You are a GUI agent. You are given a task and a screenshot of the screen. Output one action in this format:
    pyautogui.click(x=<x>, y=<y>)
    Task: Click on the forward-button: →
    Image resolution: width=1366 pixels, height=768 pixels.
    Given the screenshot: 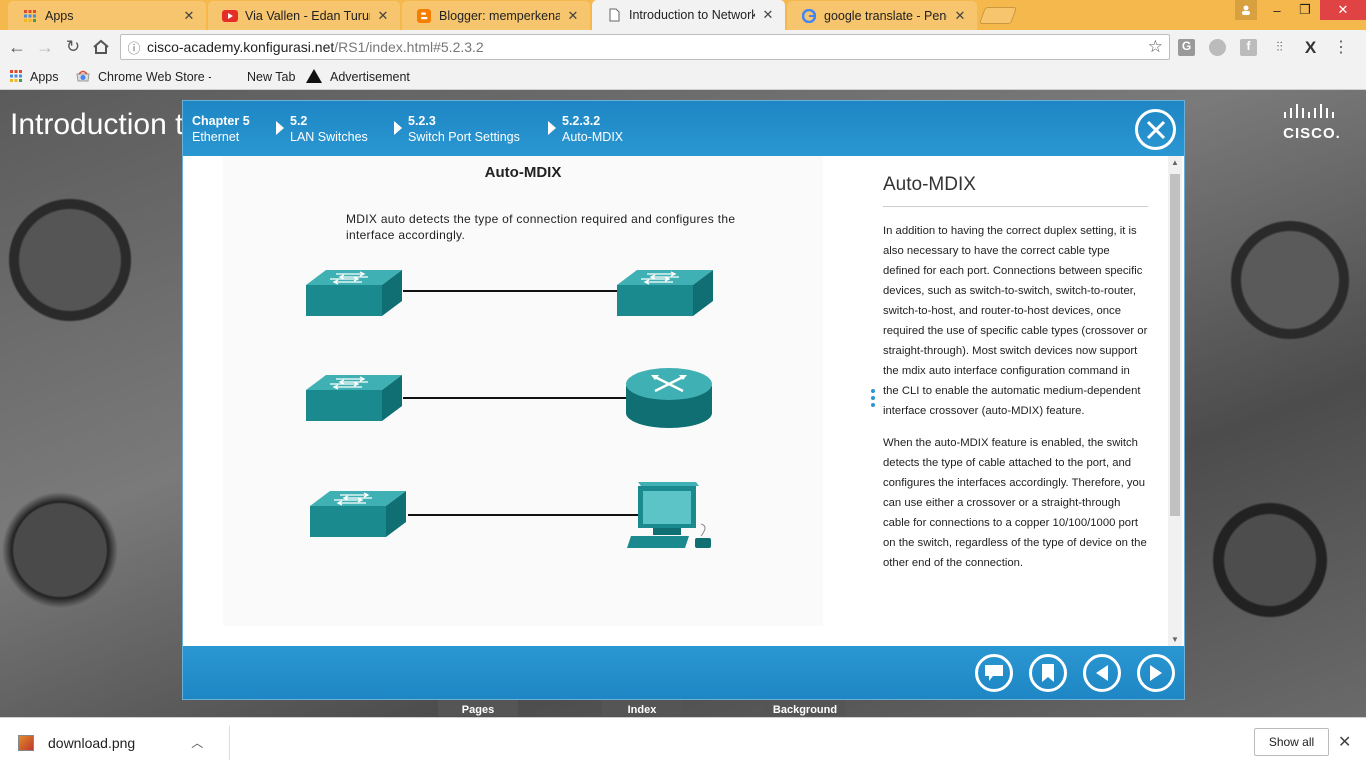 What is the action you would take?
    pyautogui.click(x=45, y=47)
    